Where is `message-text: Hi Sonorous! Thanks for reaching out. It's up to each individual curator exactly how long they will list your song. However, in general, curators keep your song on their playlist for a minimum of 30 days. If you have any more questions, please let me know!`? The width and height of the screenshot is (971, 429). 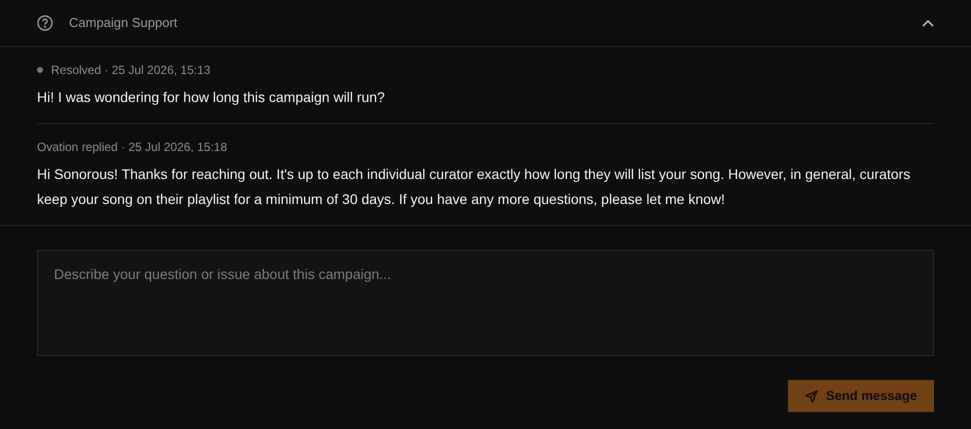 message-text: Hi Sonorous! Thanks for reaching out. It's up to each individual curator exactly how long they will list your song. However, in general, curators keep your song on their playlist for a minimum of 30 days. If you have any more questions, please let me know! is located at coordinates (474, 187).